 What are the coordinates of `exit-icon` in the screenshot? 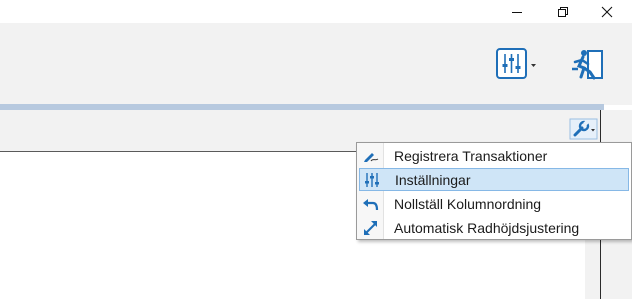 It's located at (587, 65).